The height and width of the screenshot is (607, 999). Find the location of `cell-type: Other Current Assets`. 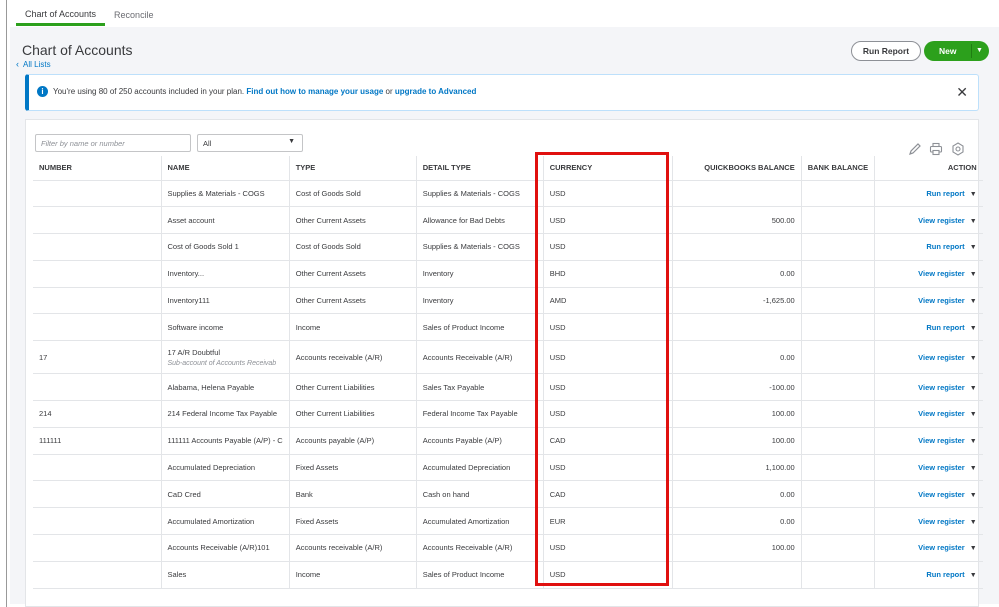

cell-type: Other Current Assets is located at coordinates (353, 301).